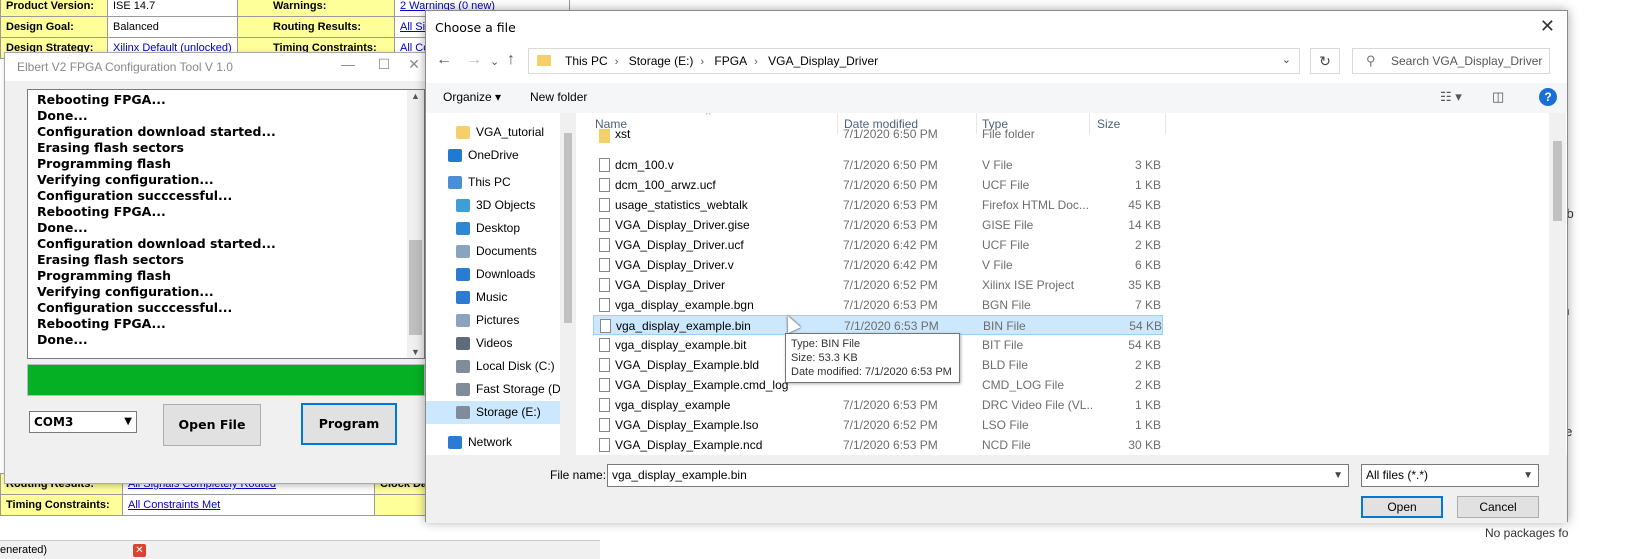 Image resolution: width=1641 pixels, height=559 pixels. What do you see at coordinates (586, 61) in the screenshot?
I see `breadcrumb-item: This PC` at bounding box center [586, 61].